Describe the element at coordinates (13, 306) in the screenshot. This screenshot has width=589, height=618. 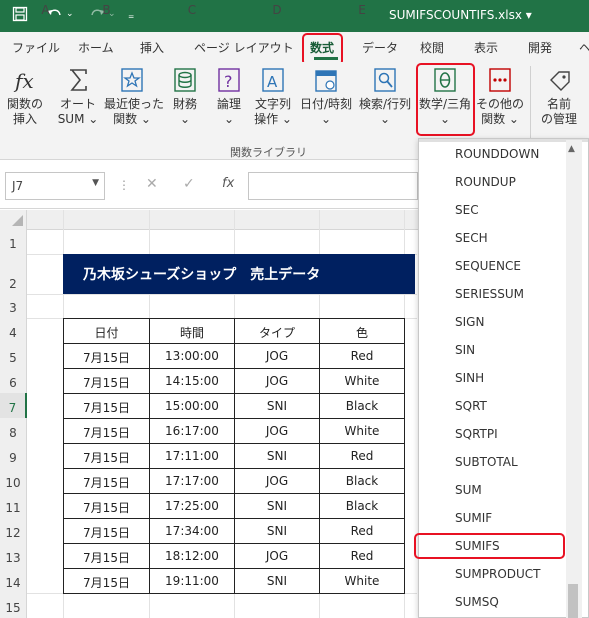
I see `row-header: 3` at that location.